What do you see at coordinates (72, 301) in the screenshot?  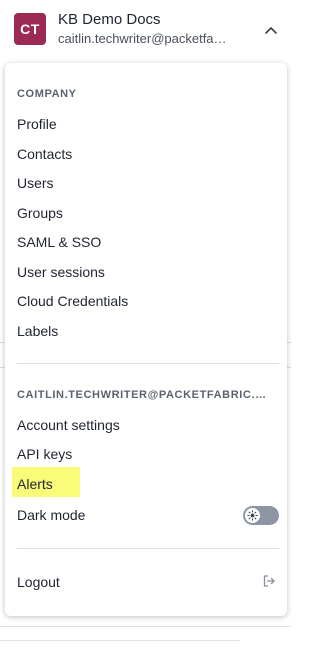 I see `menu-item-cloud-credentials: Cloud Credentials` at bounding box center [72, 301].